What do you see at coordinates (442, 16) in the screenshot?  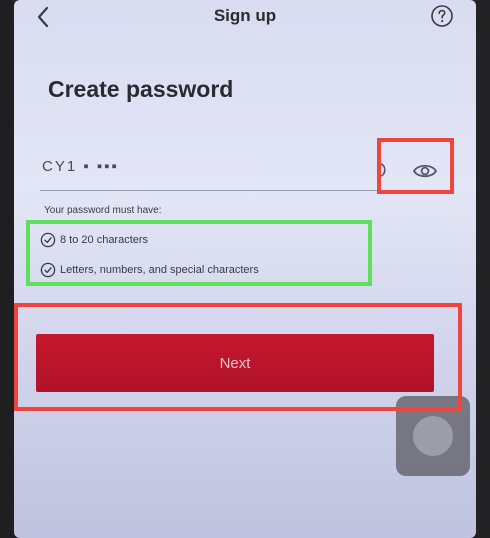 I see `question-circle-icon` at bounding box center [442, 16].